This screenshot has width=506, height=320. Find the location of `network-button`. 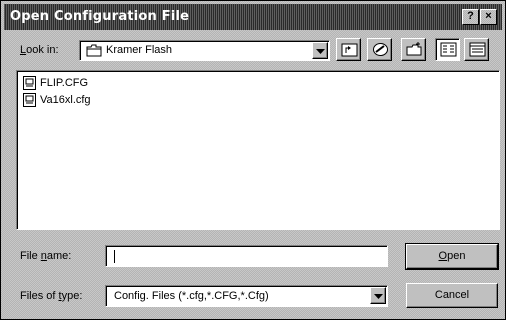

network-button is located at coordinates (379, 49).